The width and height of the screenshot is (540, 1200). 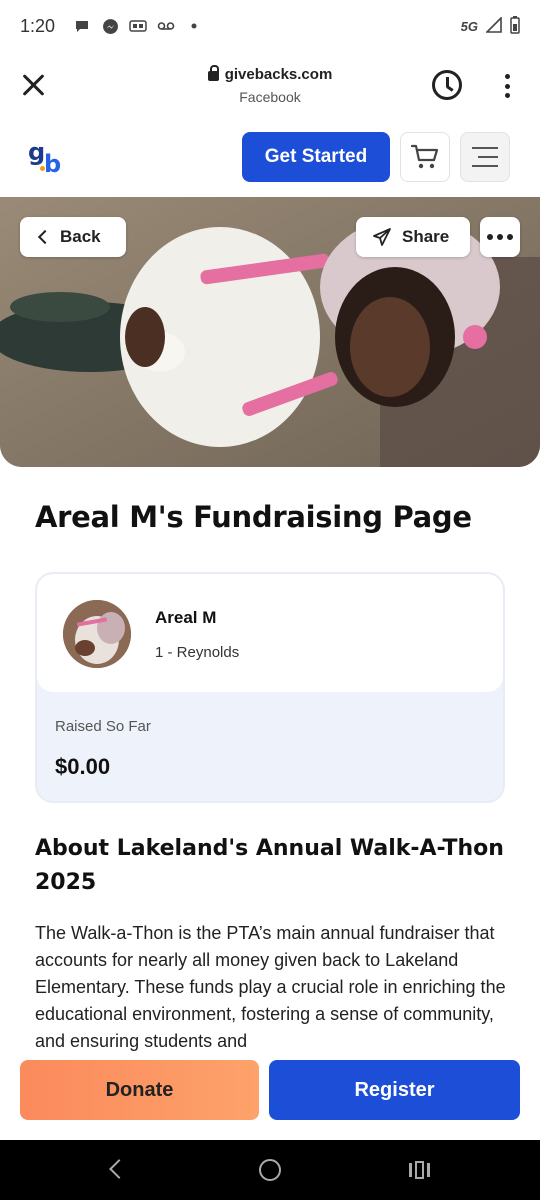 What do you see at coordinates (493, 25) in the screenshot?
I see `signal-icon` at bounding box center [493, 25].